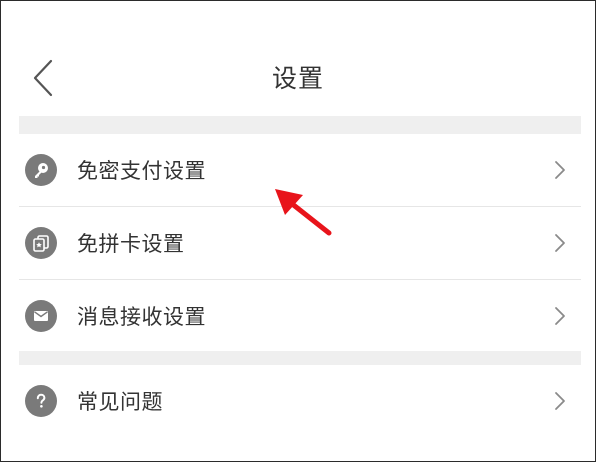 The image size is (596, 462). What do you see at coordinates (141, 317) in the screenshot?
I see `list-item-label: 消息接收设置` at bounding box center [141, 317].